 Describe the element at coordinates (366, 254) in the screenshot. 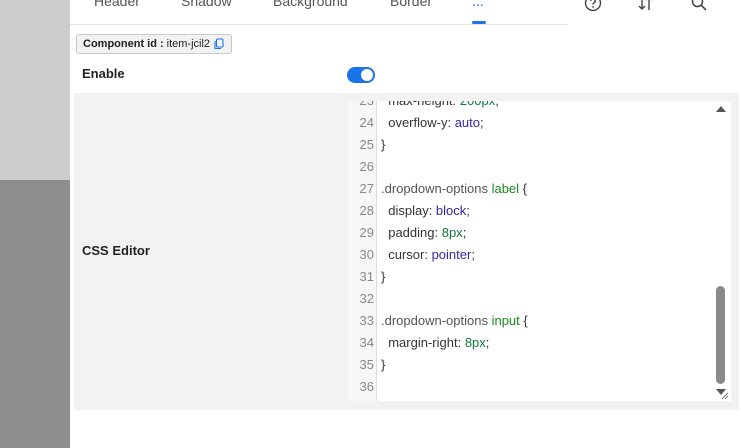

I see `line-number: 30` at that location.